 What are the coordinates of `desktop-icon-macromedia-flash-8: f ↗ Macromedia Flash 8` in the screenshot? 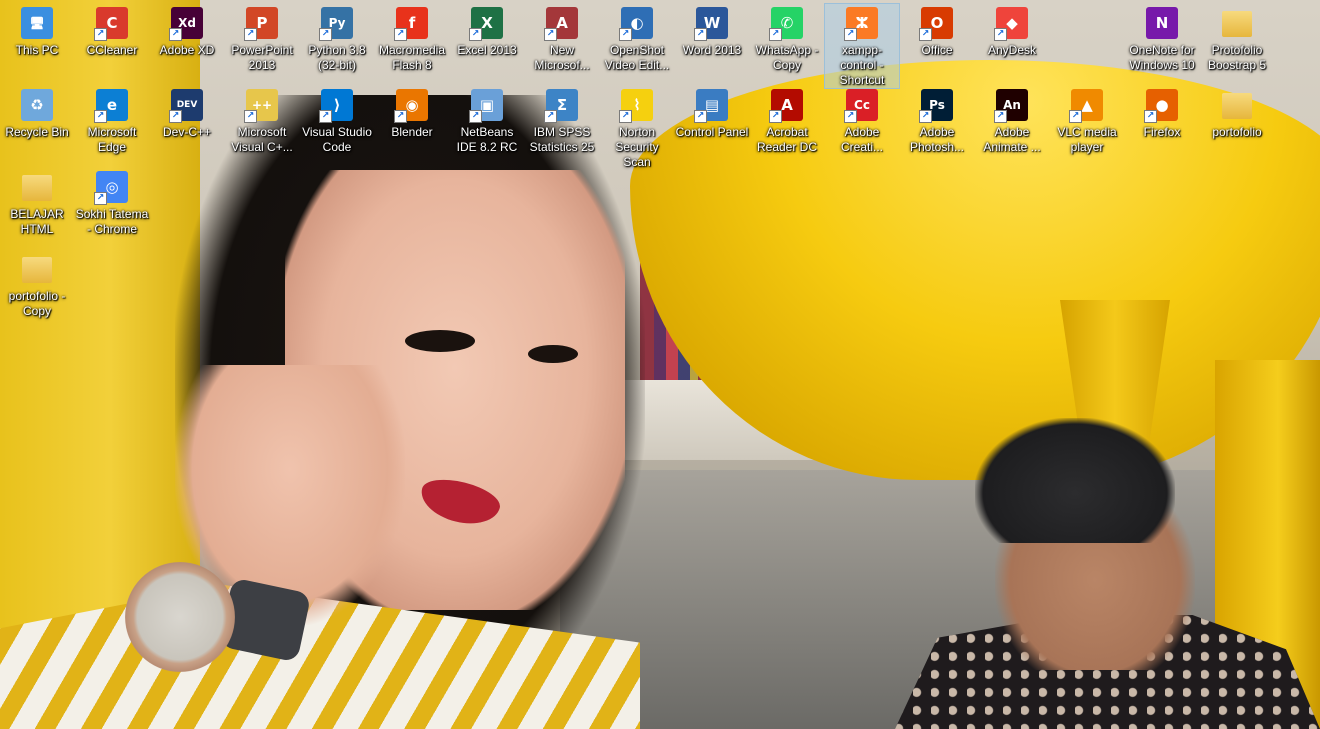 It's located at (412, 38).